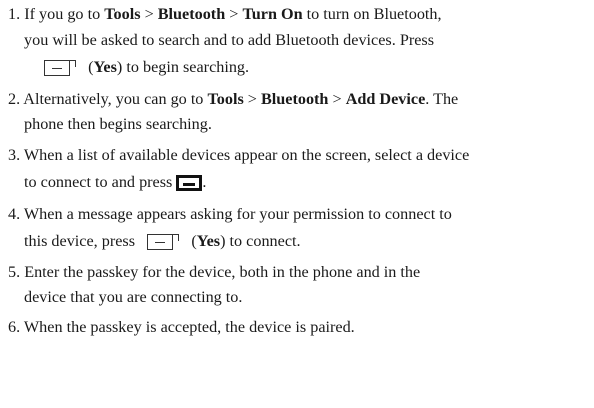 The height and width of the screenshot is (408, 594). Describe the element at coordinates (14, 155) in the screenshot. I see `step-number: 3.` at that location.